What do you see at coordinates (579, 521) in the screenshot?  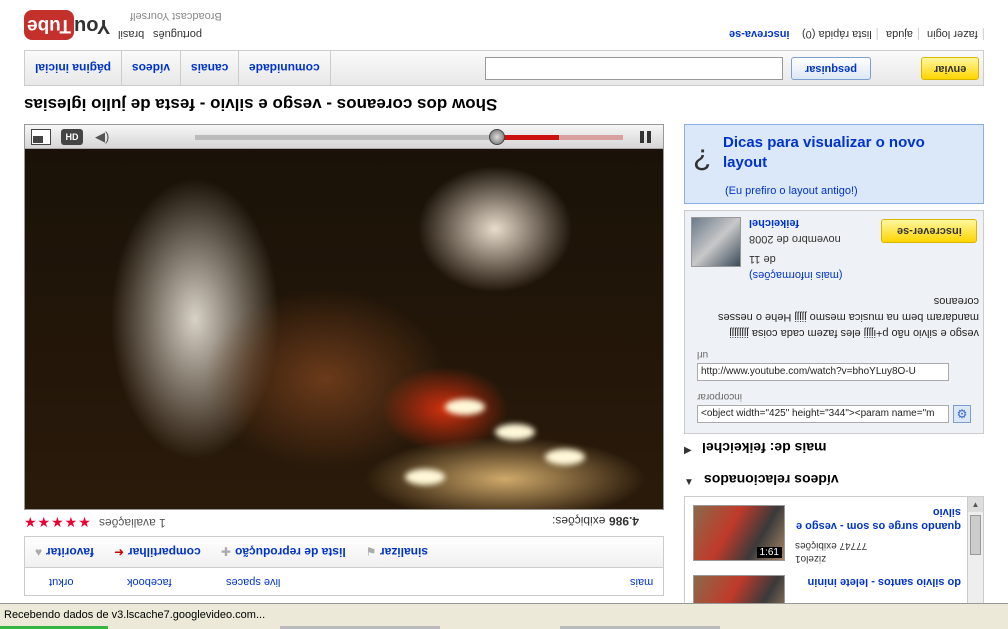 I see `views-label: exibições:` at bounding box center [579, 521].